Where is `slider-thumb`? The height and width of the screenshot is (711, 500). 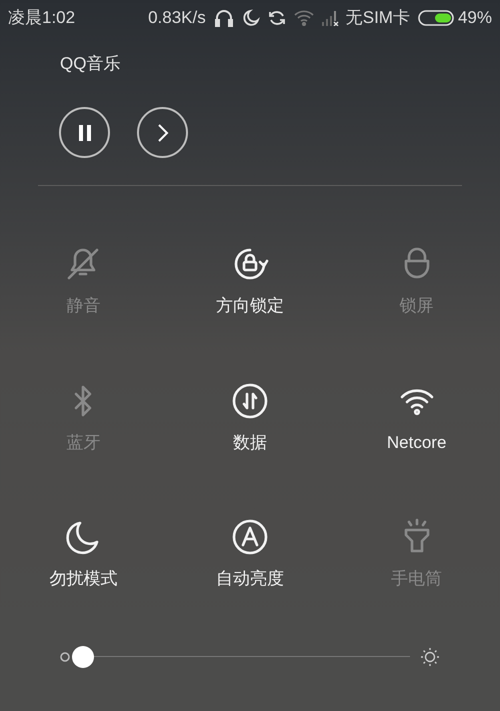
slider-thumb is located at coordinates (83, 657).